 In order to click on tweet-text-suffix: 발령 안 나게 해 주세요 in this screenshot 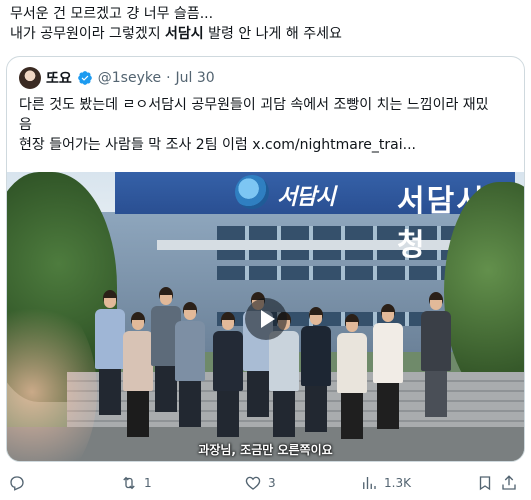, I will do `click(272, 34)`.